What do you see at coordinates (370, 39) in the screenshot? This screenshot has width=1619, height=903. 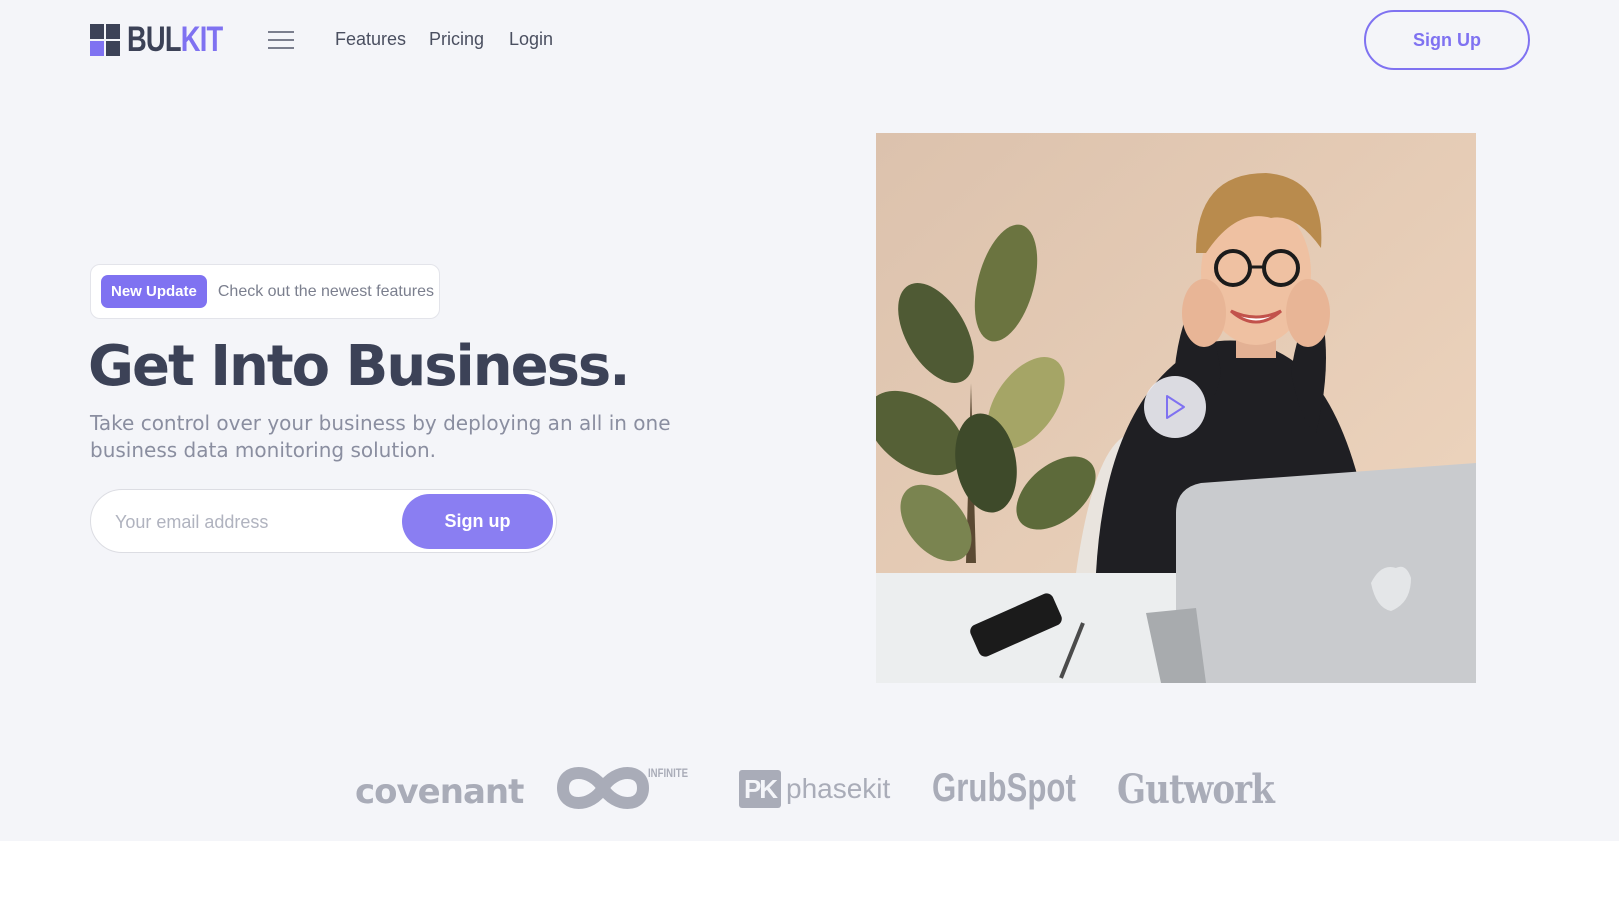 I see `nav-link-features: Features` at bounding box center [370, 39].